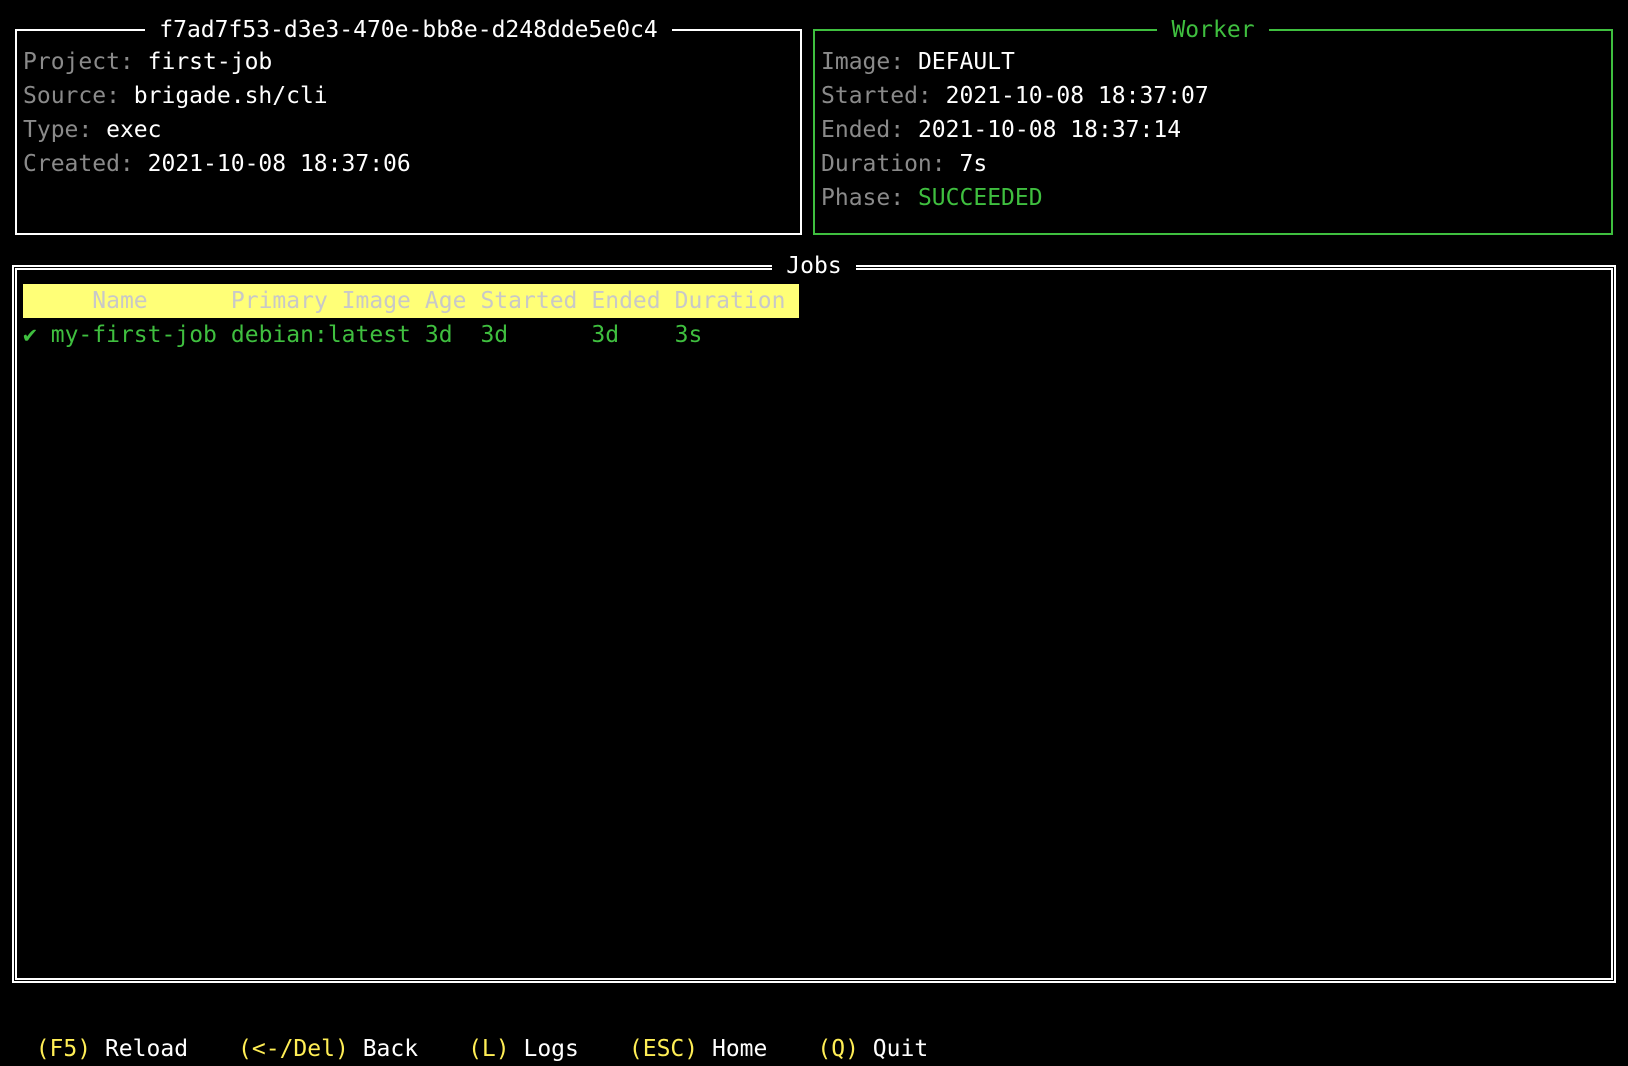 The height and width of the screenshot is (1066, 1628). I want to click on col-header-name: Name, so click(127, 301).